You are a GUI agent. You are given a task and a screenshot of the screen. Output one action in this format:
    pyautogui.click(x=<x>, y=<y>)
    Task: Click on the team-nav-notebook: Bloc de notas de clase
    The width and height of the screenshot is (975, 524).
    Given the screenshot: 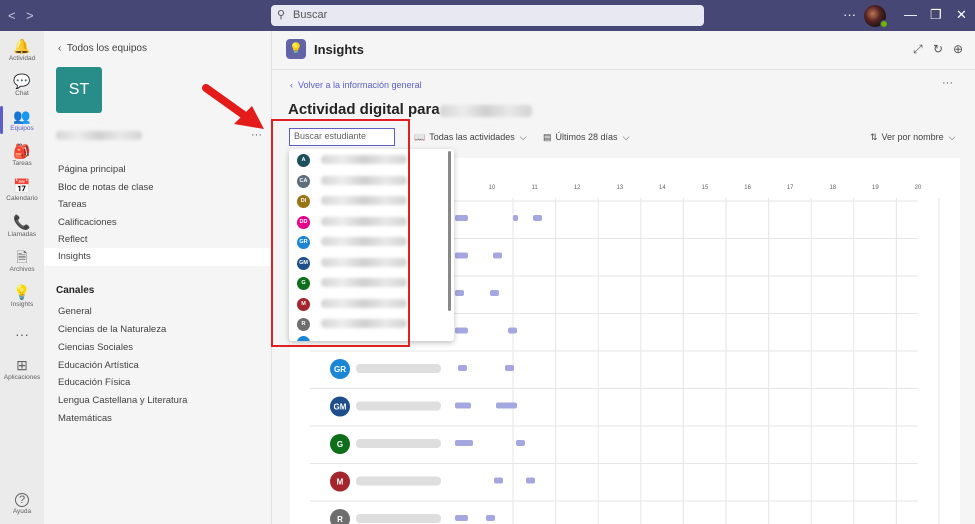 What is the action you would take?
    pyautogui.click(x=157, y=188)
    